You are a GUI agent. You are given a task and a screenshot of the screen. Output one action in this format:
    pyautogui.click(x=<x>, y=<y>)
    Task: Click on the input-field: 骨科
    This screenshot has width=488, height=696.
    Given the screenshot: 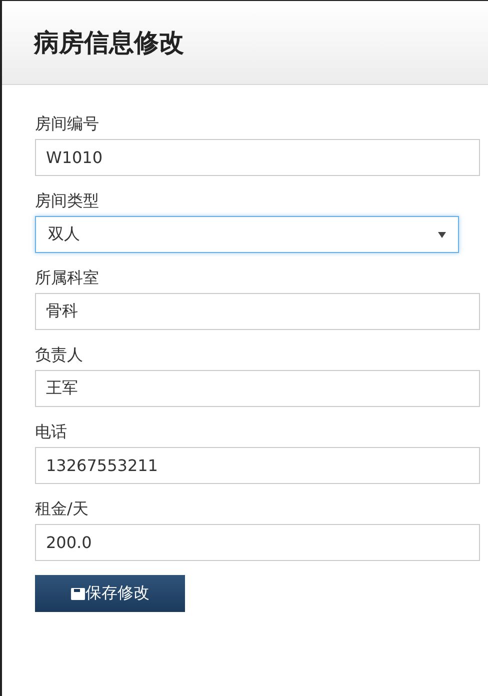 What is the action you would take?
    pyautogui.click(x=257, y=311)
    